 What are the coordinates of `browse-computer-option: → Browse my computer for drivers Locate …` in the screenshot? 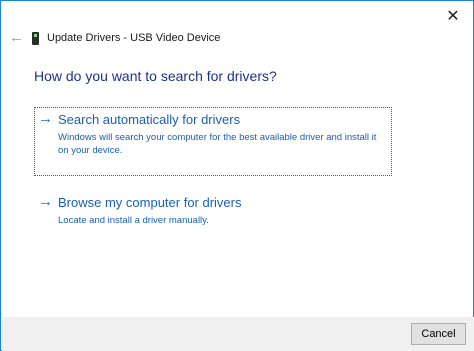 It's located at (213, 209).